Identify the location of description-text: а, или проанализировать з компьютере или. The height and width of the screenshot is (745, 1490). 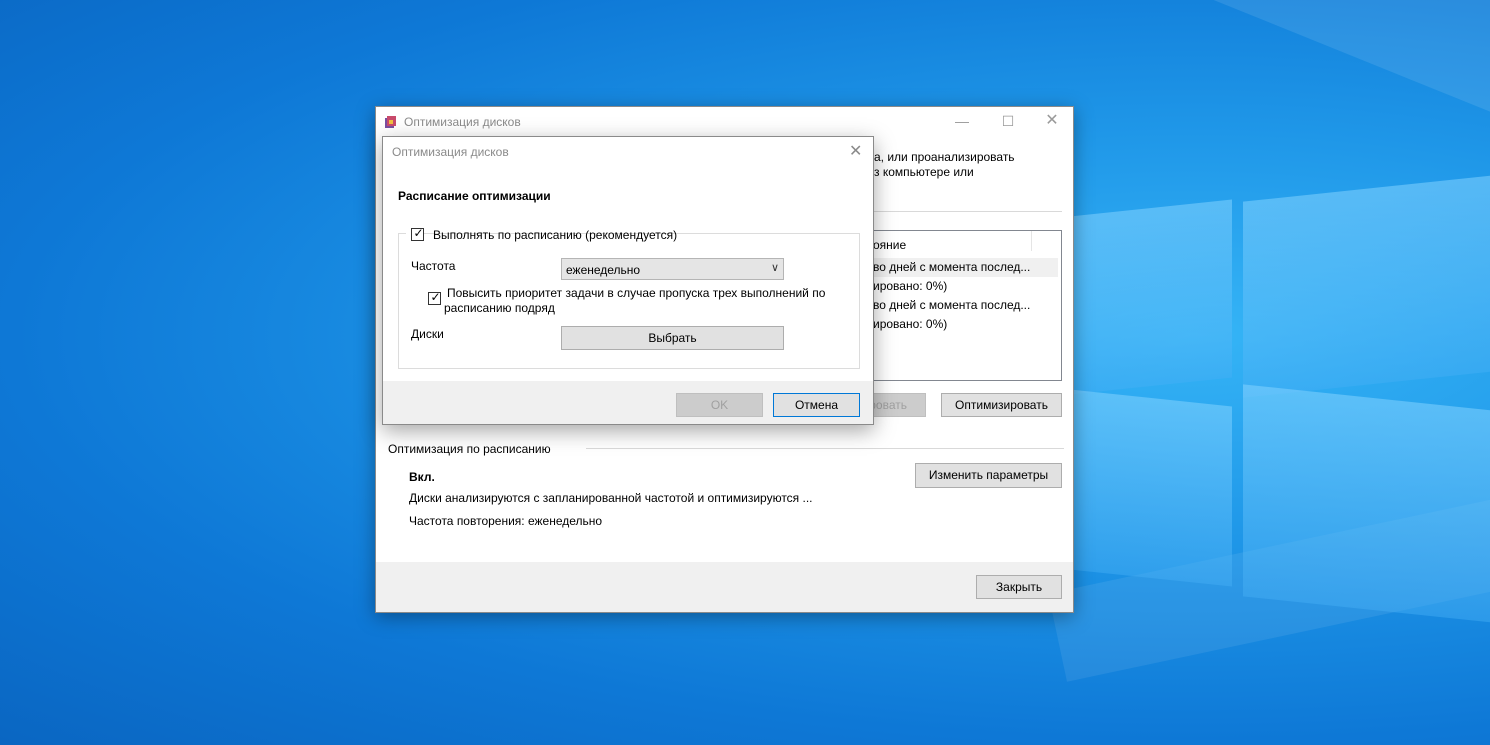
(944, 165).